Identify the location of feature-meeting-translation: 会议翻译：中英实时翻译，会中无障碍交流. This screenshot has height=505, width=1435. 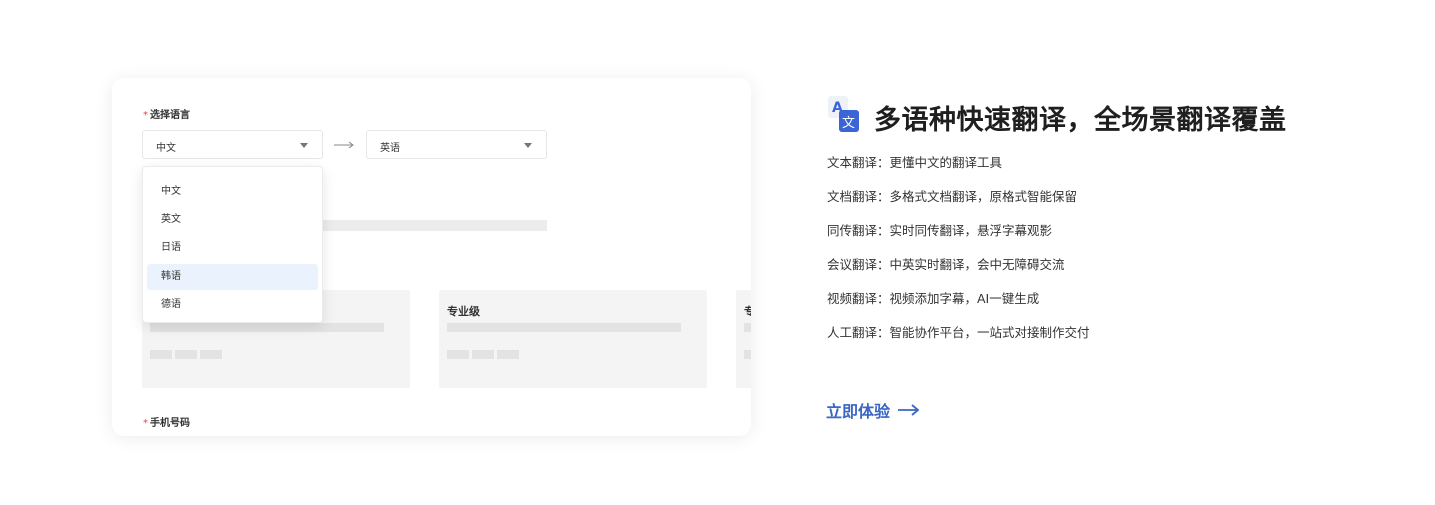
(946, 264).